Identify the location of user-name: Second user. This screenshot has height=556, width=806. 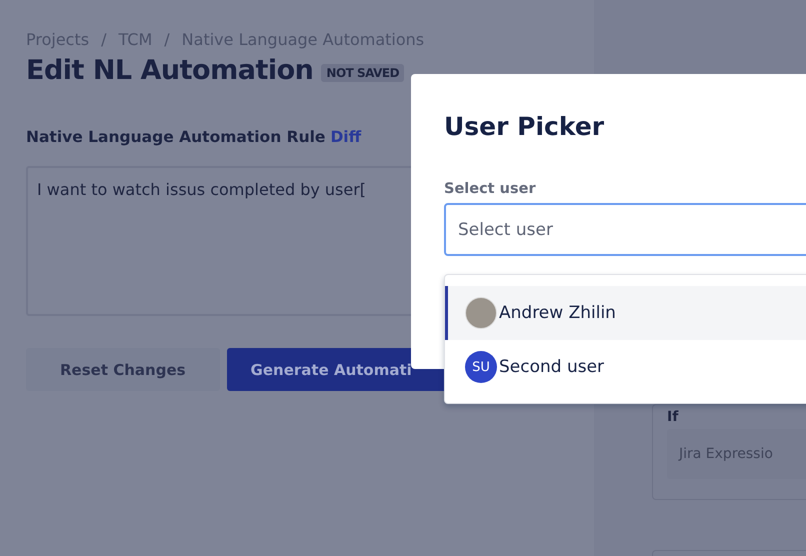
(551, 367).